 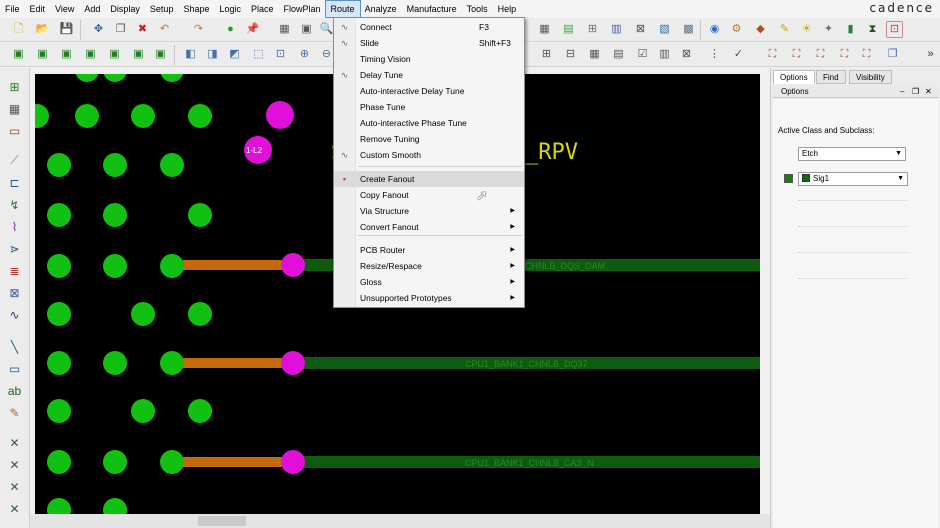 I want to click on via-icon: ⊠, so click(x=14, y=292).